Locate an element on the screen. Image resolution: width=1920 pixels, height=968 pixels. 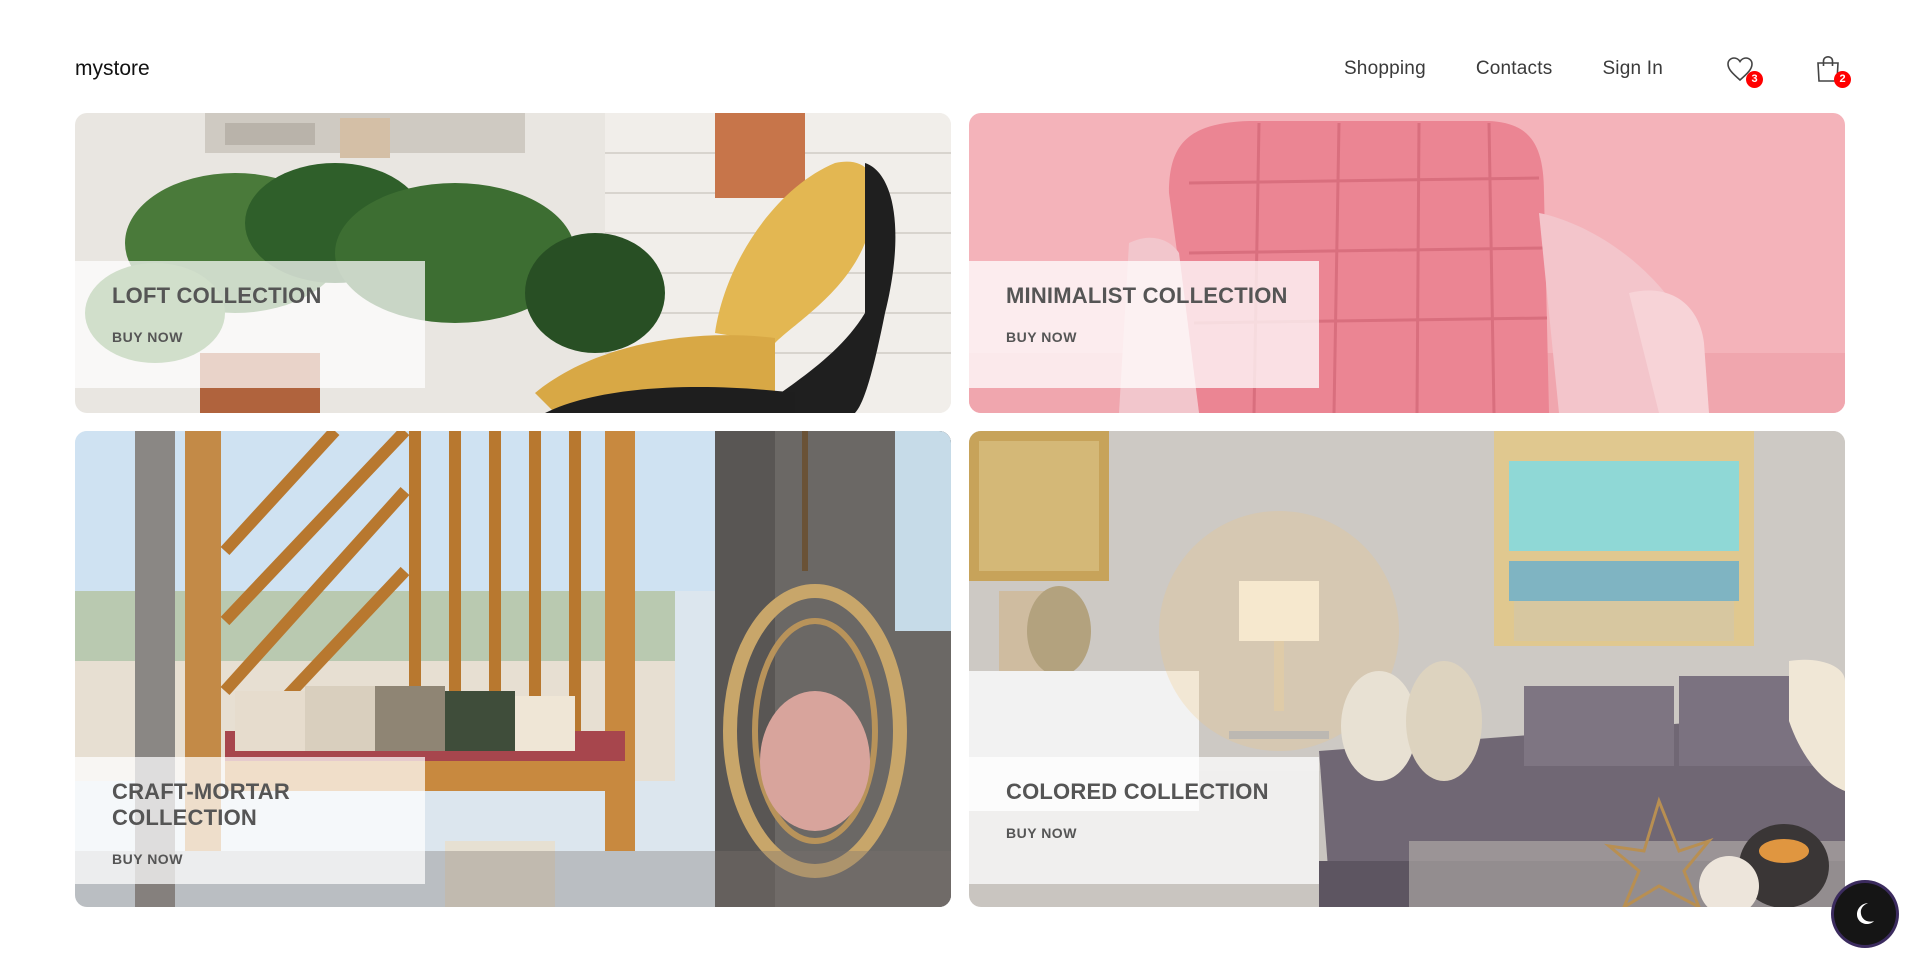
moon-icon is located at coordinates (1865, 913).